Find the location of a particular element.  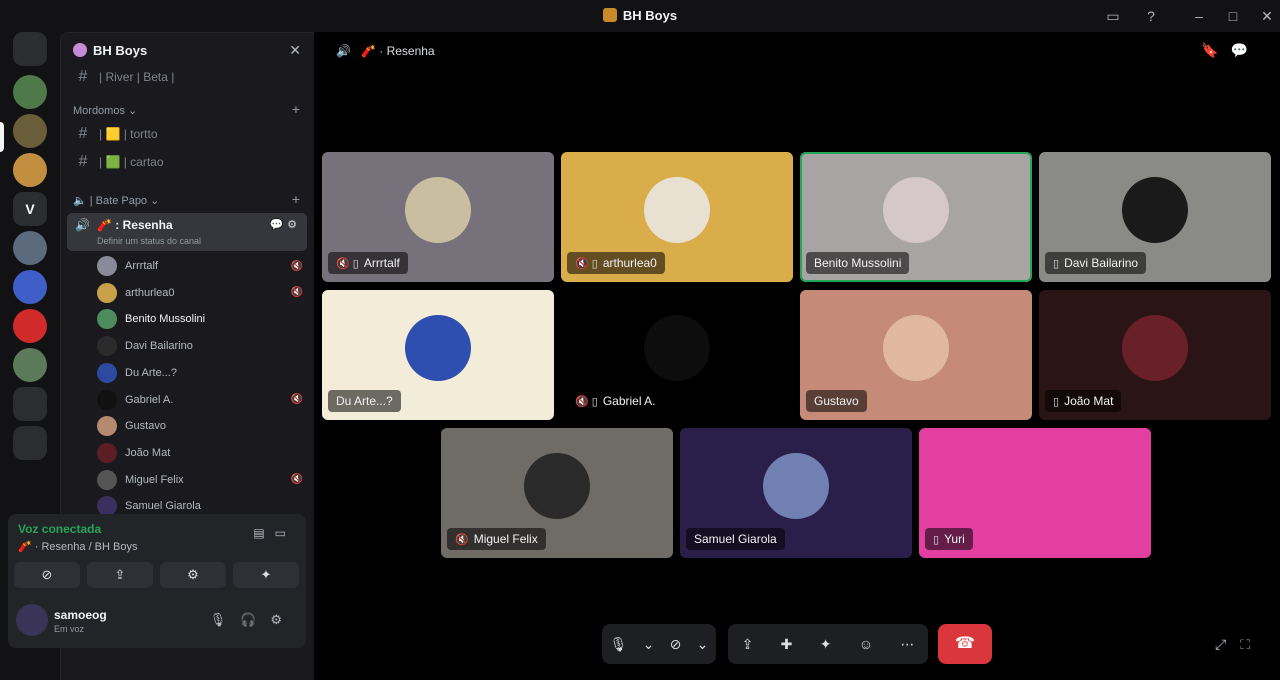

participant-name: Yuri is located at coordinates (954, 539).